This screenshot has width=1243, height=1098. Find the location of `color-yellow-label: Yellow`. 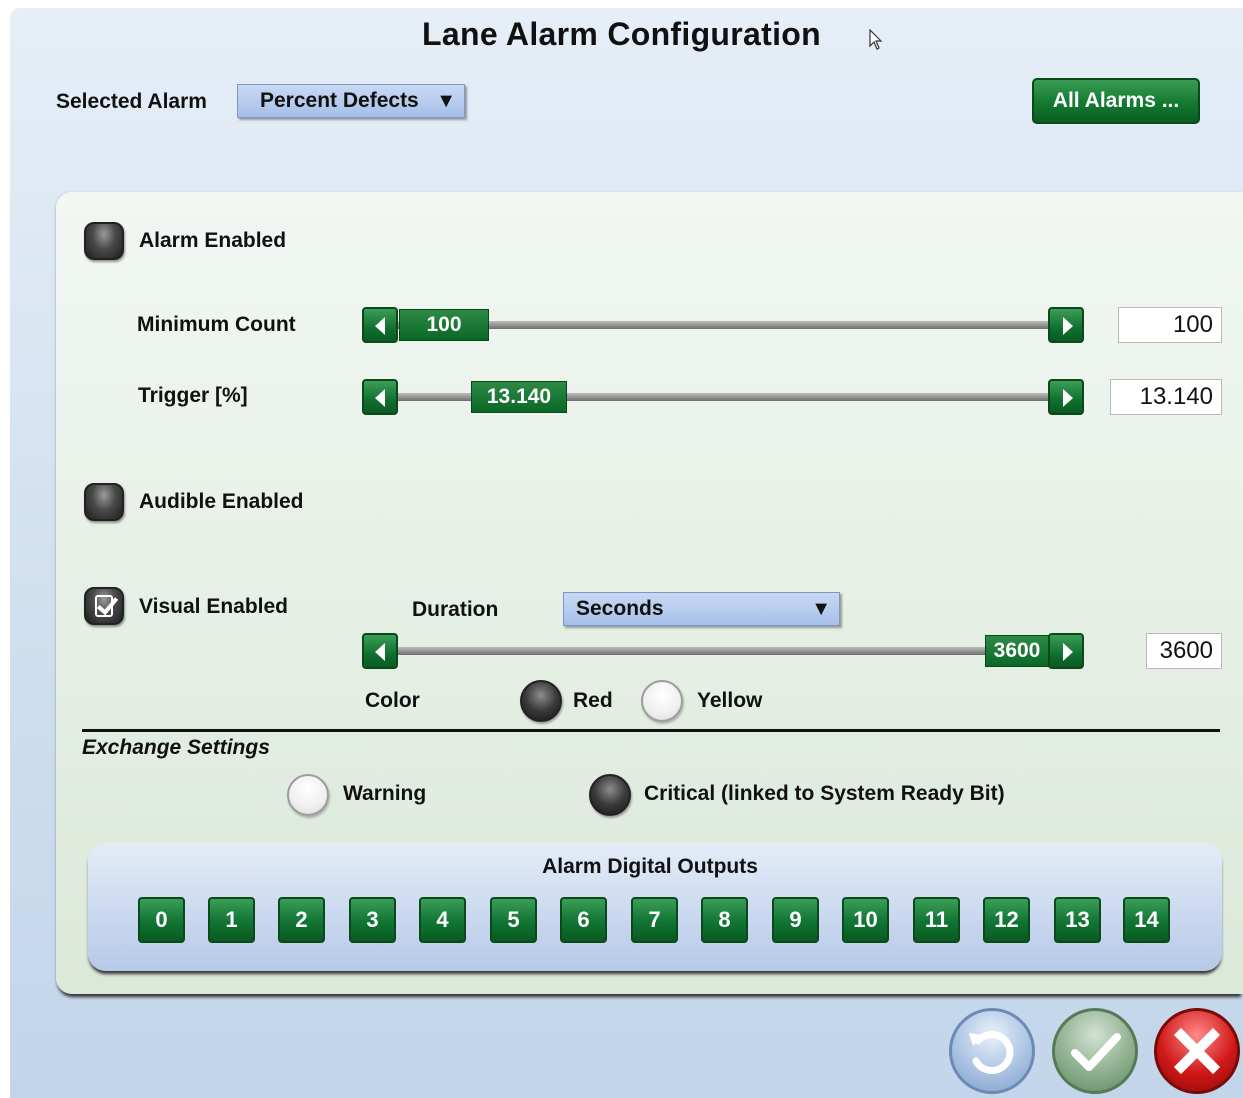

color-yellow-label: Yellow is located at coordinates (730, 700).